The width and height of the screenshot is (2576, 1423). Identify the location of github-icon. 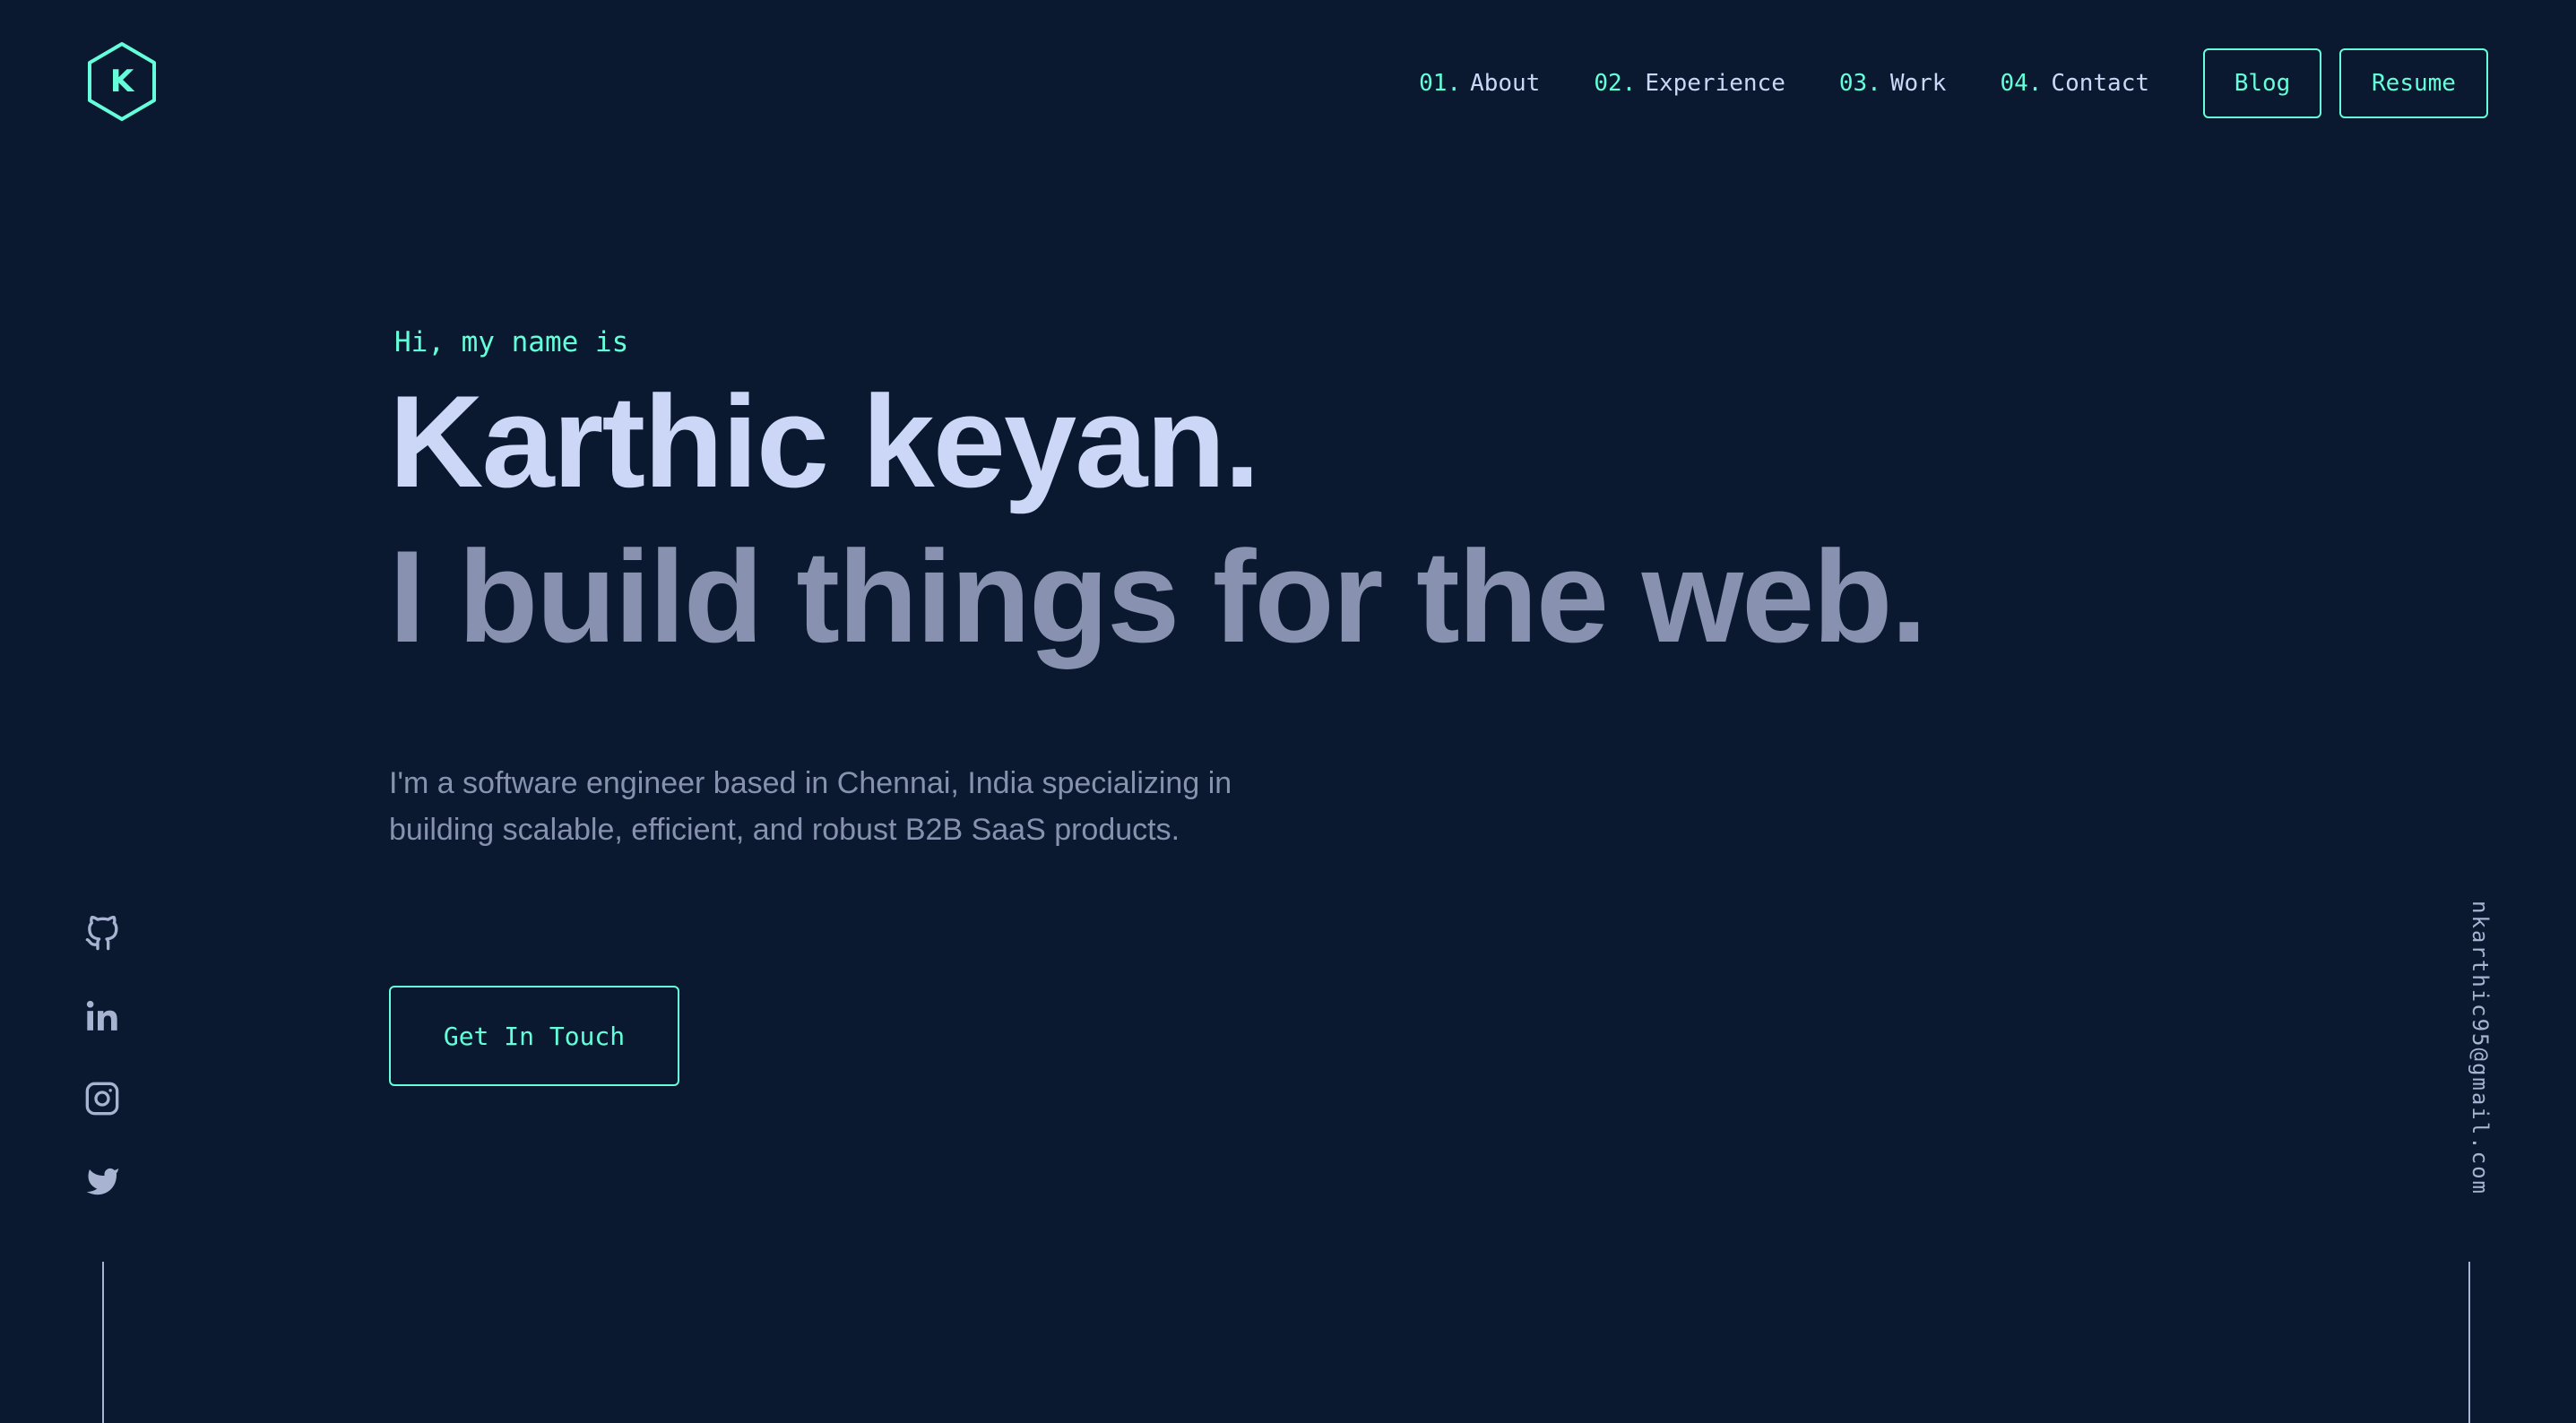
(101, 933).